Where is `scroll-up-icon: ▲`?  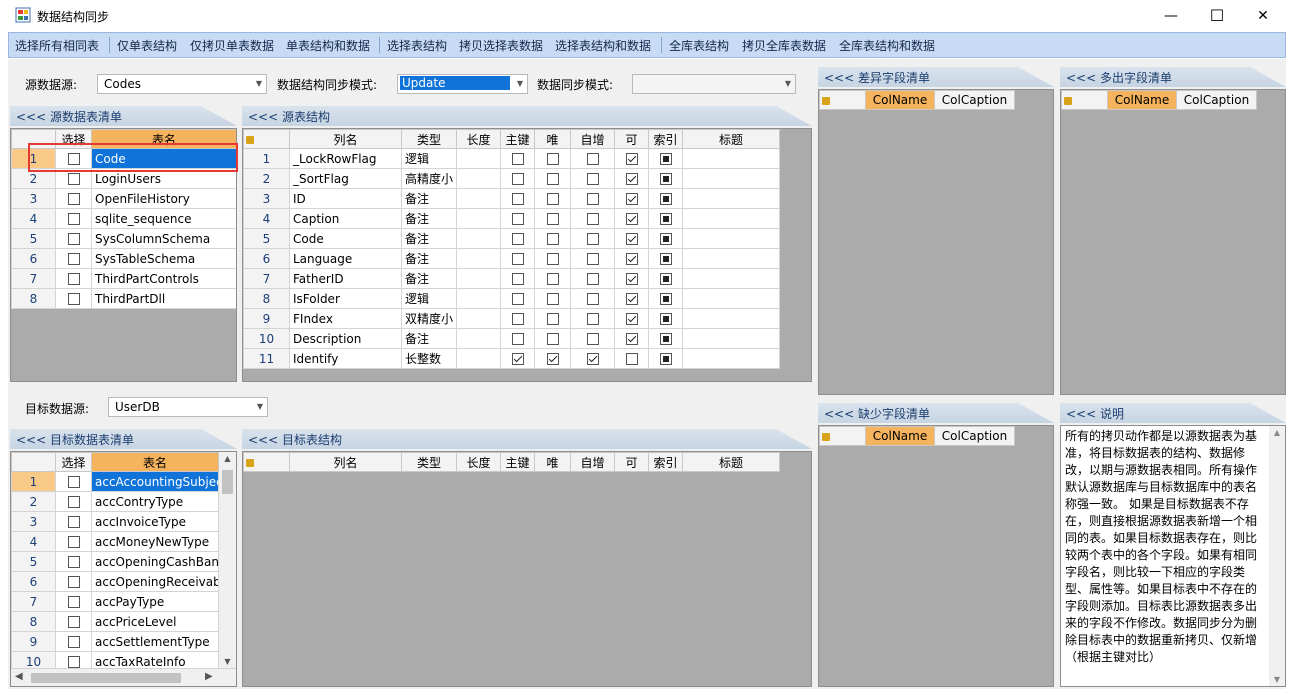
scroll-up-icon: ▲ is located at coordinates (227, 458).